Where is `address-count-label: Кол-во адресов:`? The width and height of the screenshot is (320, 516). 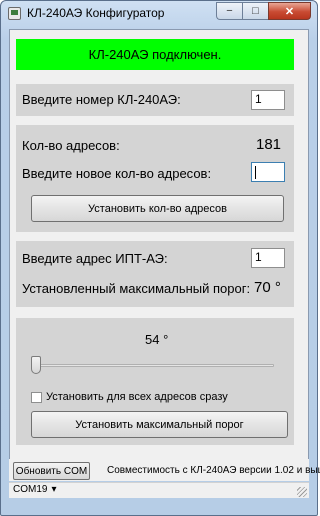
address-count-label: Кол-во адресов: is located at coordinates (71, 145).